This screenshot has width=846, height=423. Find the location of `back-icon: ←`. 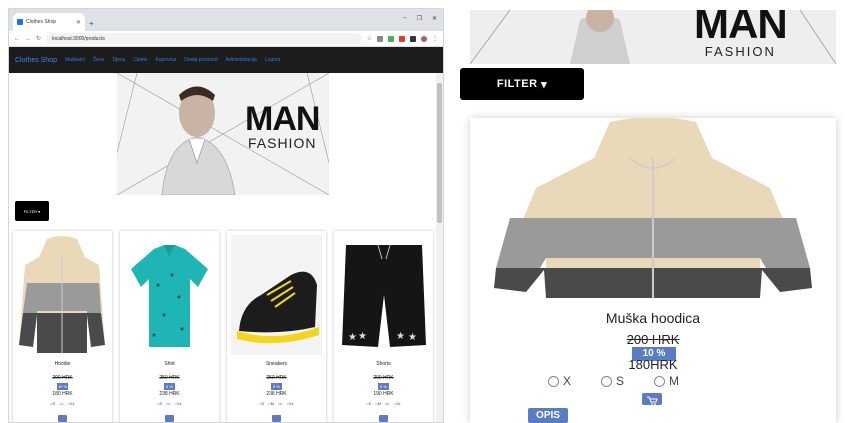

back-icon: ← is located at coordinates (17, 39).